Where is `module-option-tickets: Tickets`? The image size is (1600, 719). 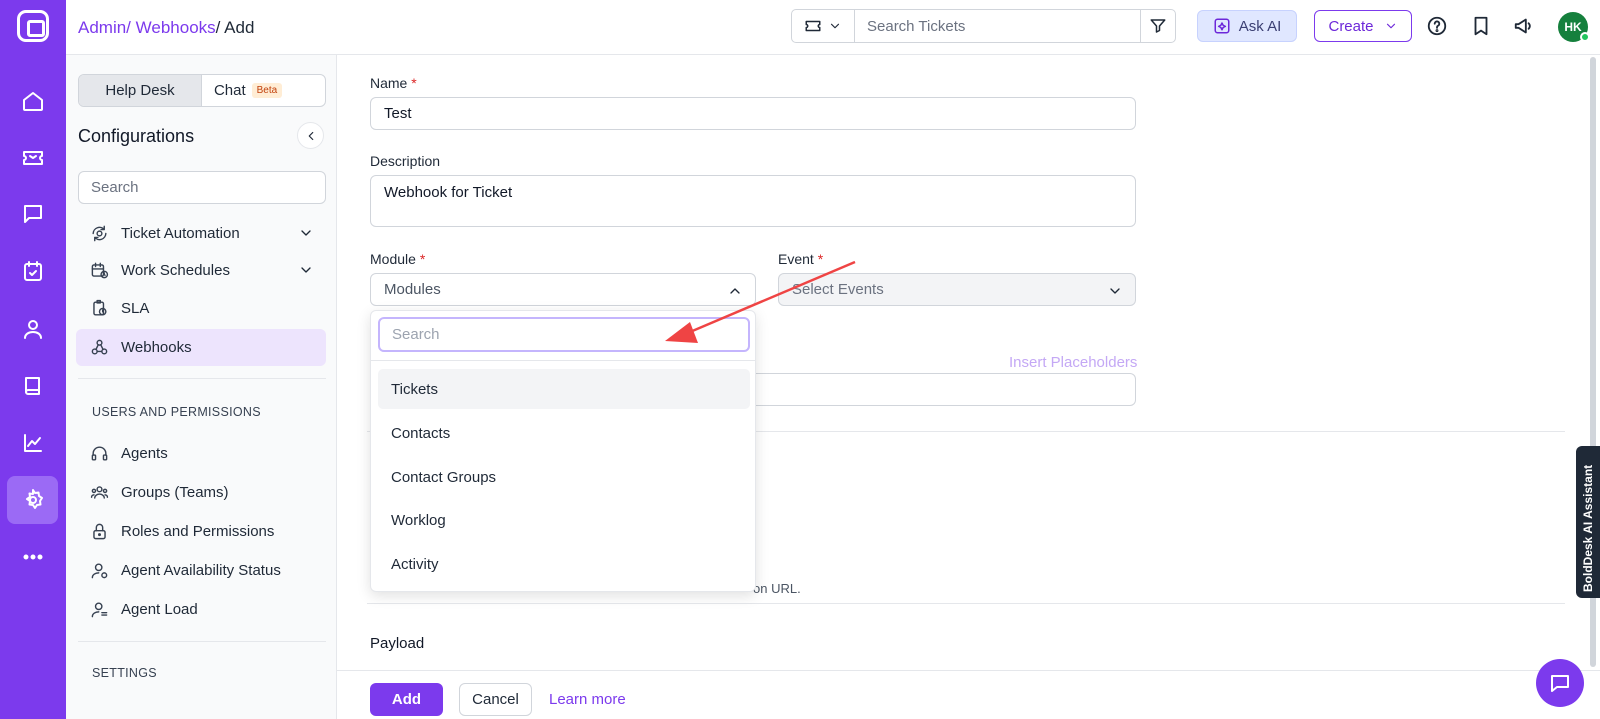 module-option-tickets: Tickets is located at coordinates (564, 389).